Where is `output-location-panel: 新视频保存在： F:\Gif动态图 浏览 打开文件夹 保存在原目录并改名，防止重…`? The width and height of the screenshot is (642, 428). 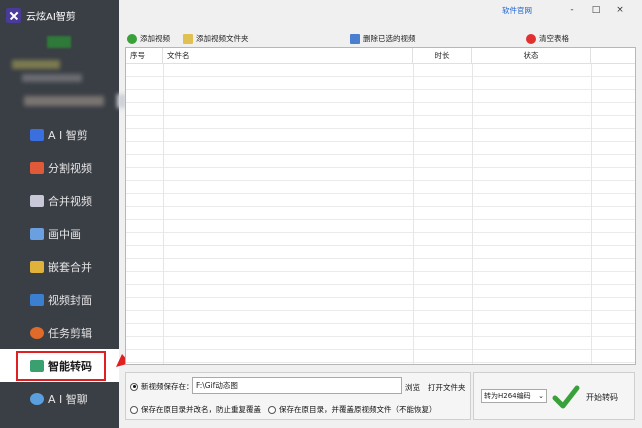
output-location-panel: 新视频保存在： F:\Gif动态图 浏览 打开文件夹 保存在原目录并改名，防止重… is located at coordinates (298, 396).